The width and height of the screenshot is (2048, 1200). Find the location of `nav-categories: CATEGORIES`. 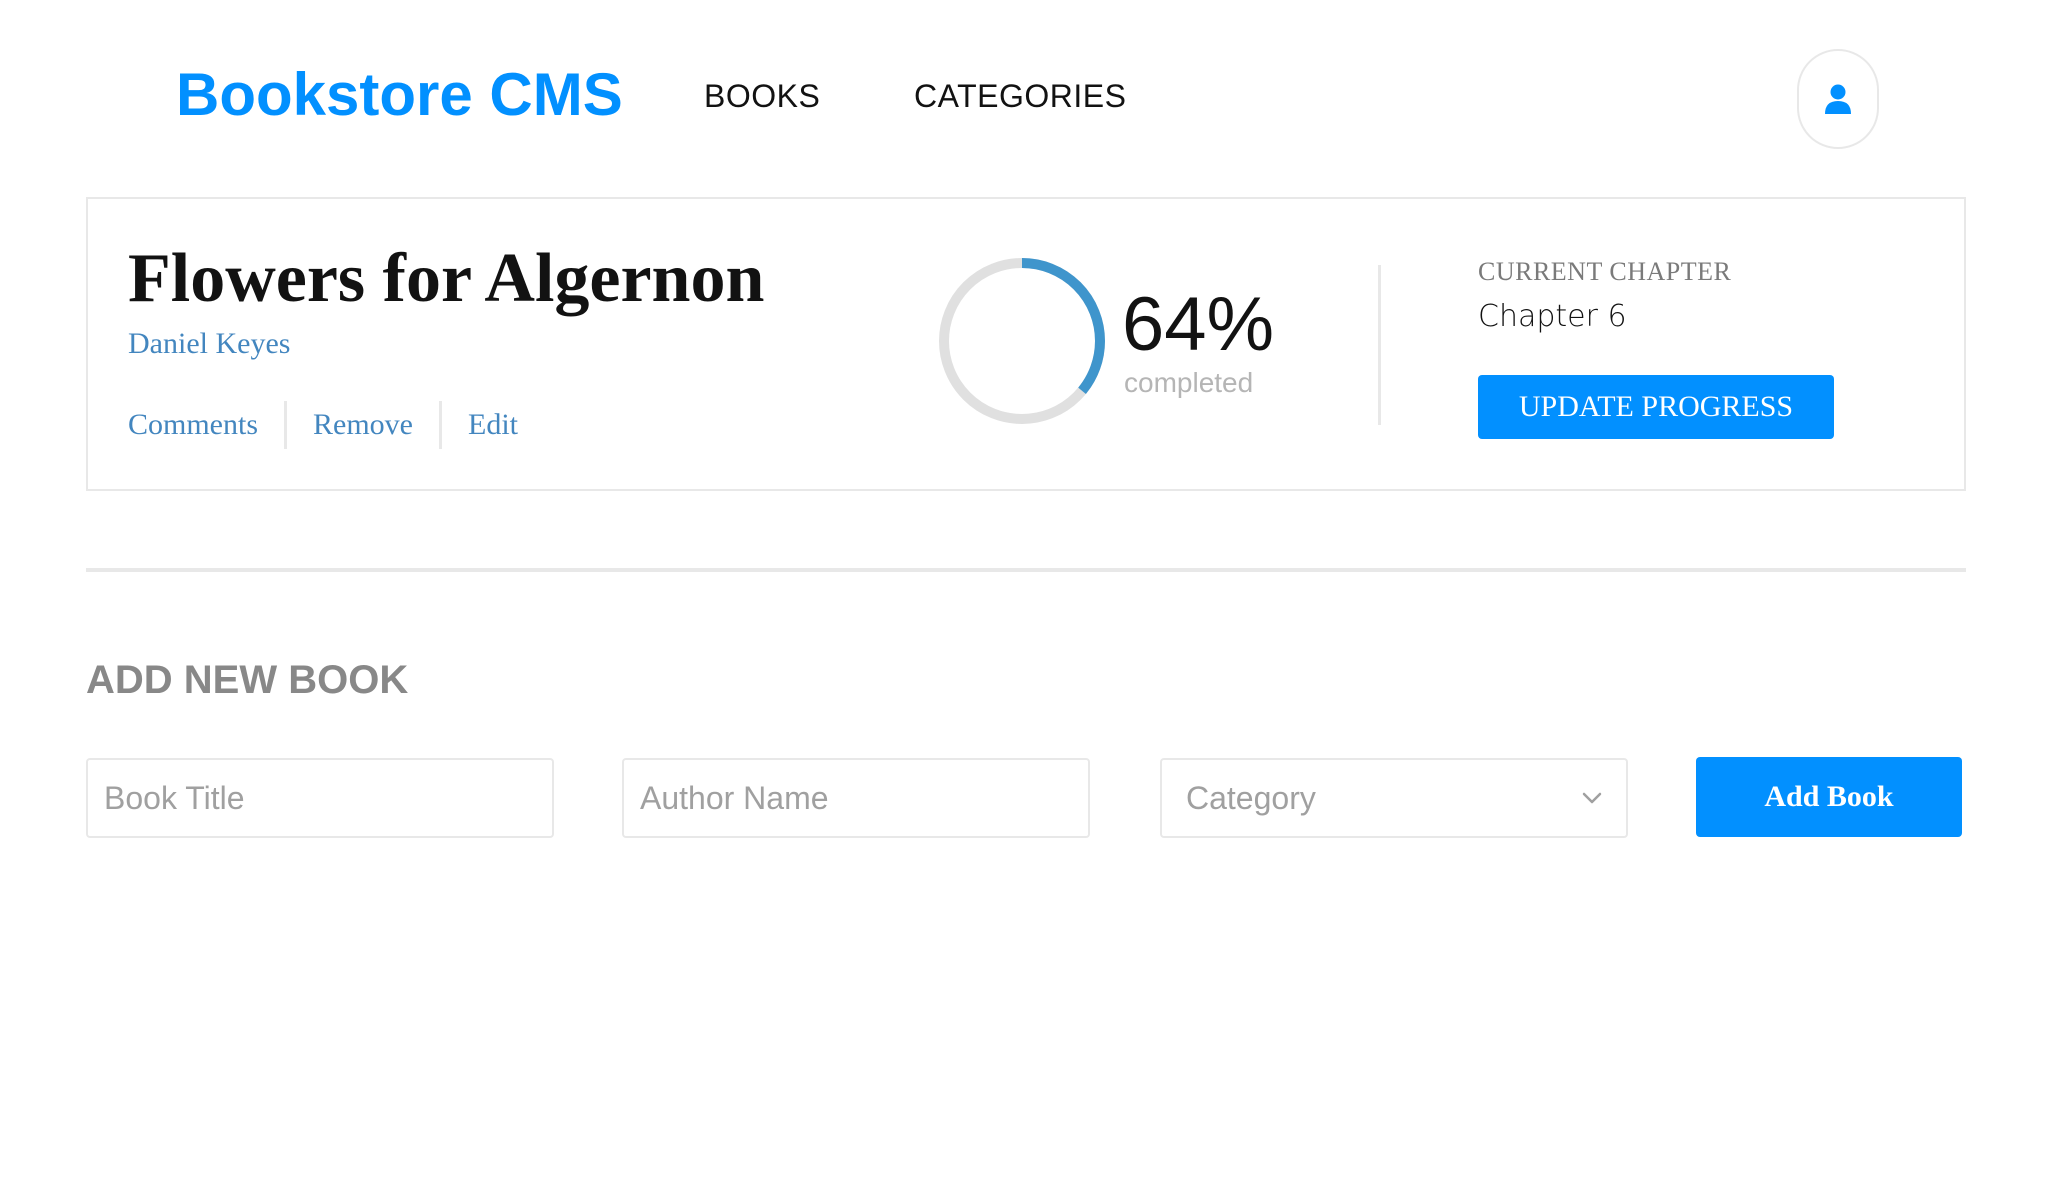

nav-categories: CATEGORIES is located at coordinates (1020, 96).